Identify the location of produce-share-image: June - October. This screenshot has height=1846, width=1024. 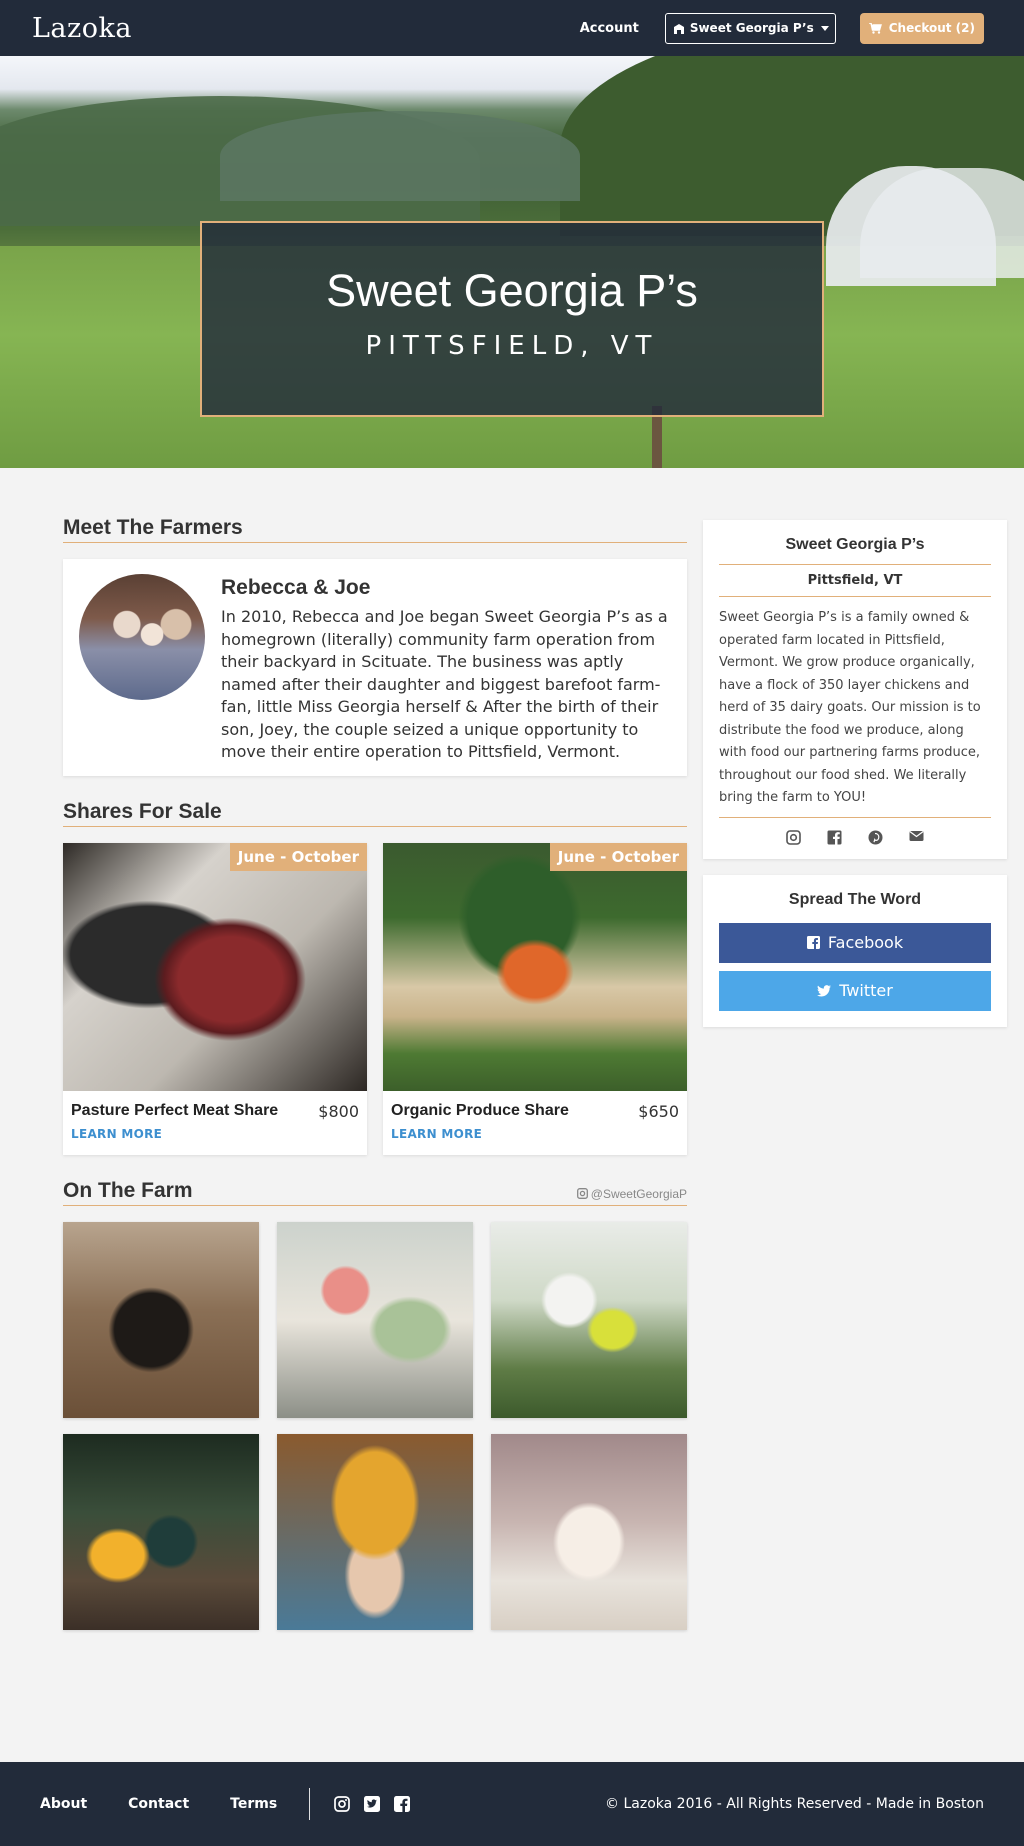
(535, 966).